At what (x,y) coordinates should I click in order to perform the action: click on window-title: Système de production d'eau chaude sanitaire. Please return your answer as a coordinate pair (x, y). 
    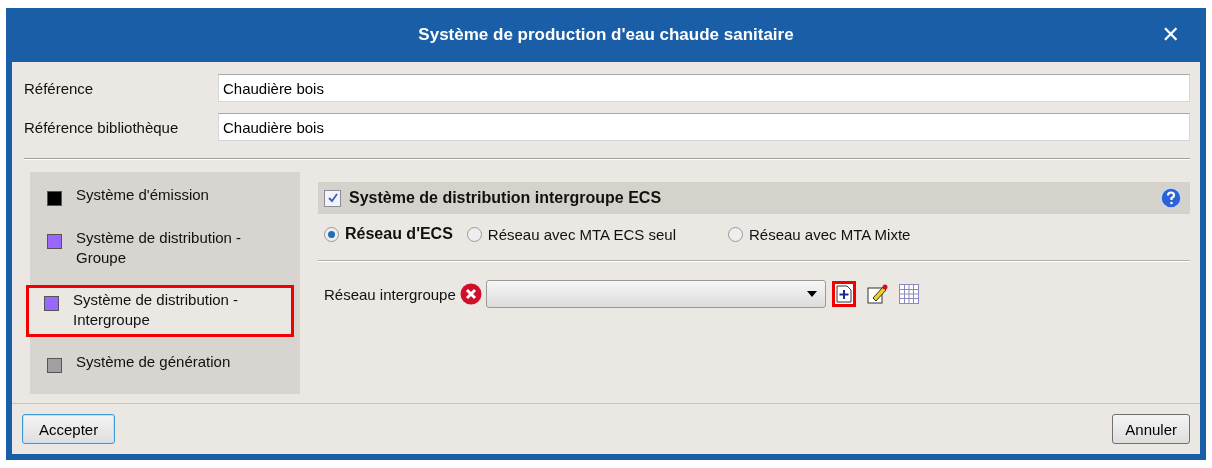
    Looking at the image, I should click on (606, 35).